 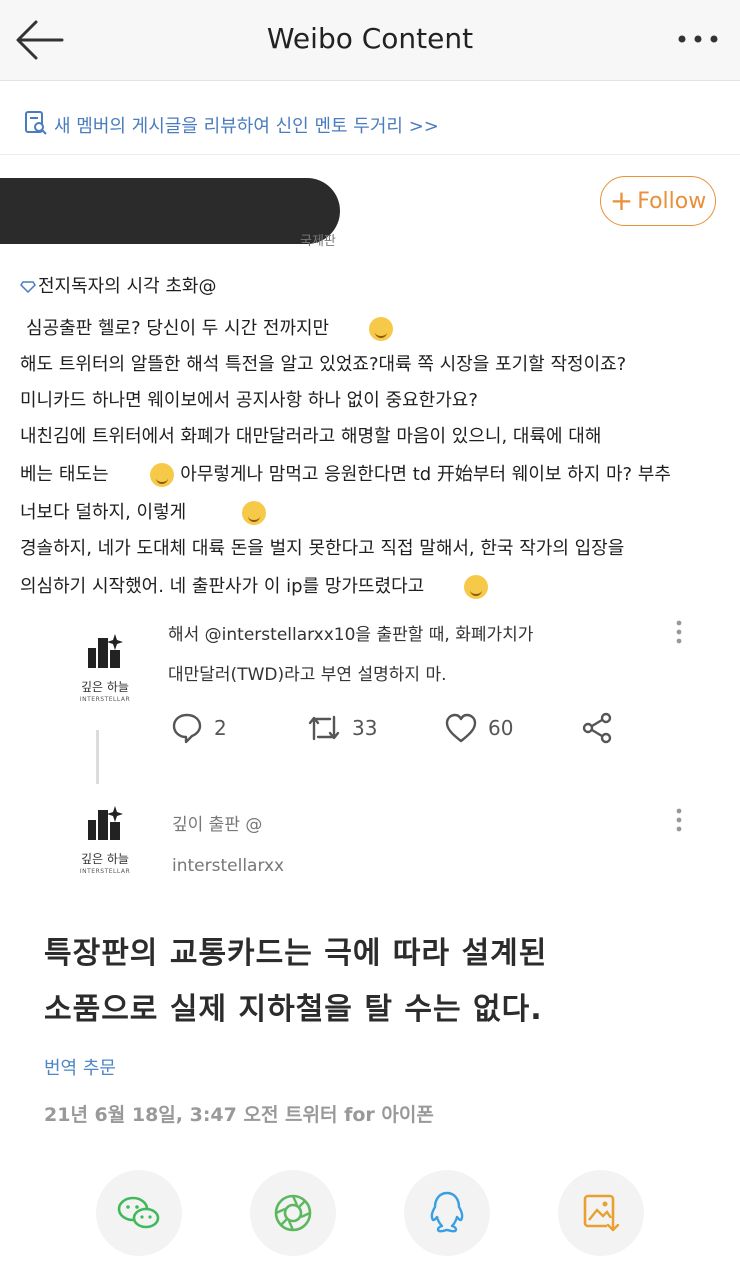 I want to click on share-icon, so click(x=597, y=728).